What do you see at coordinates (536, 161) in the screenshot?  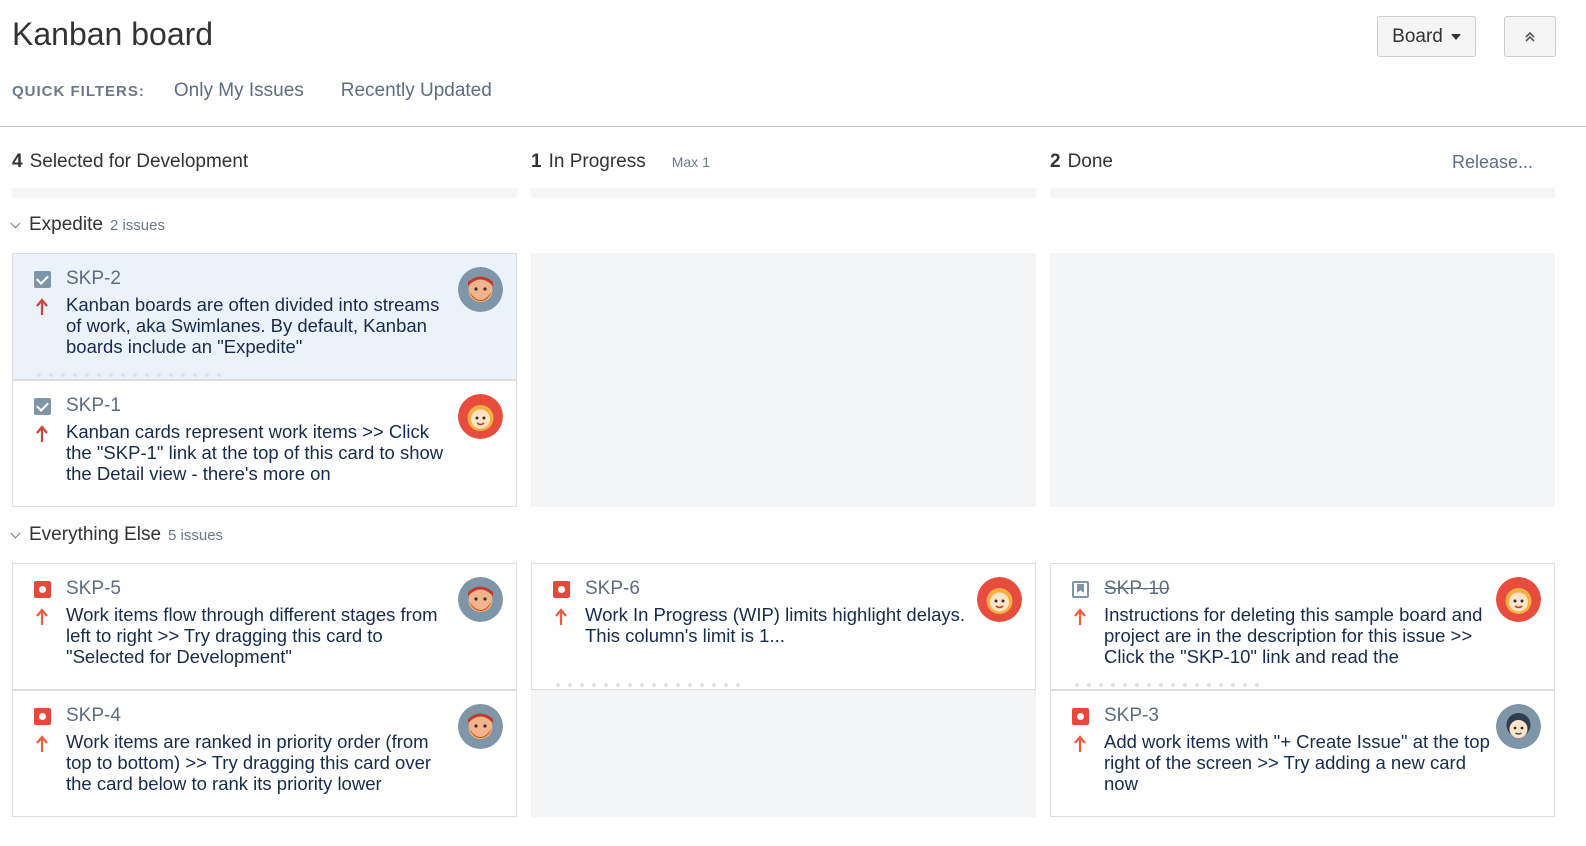 I see `column-count: 1` at bounding box center [536, 161].